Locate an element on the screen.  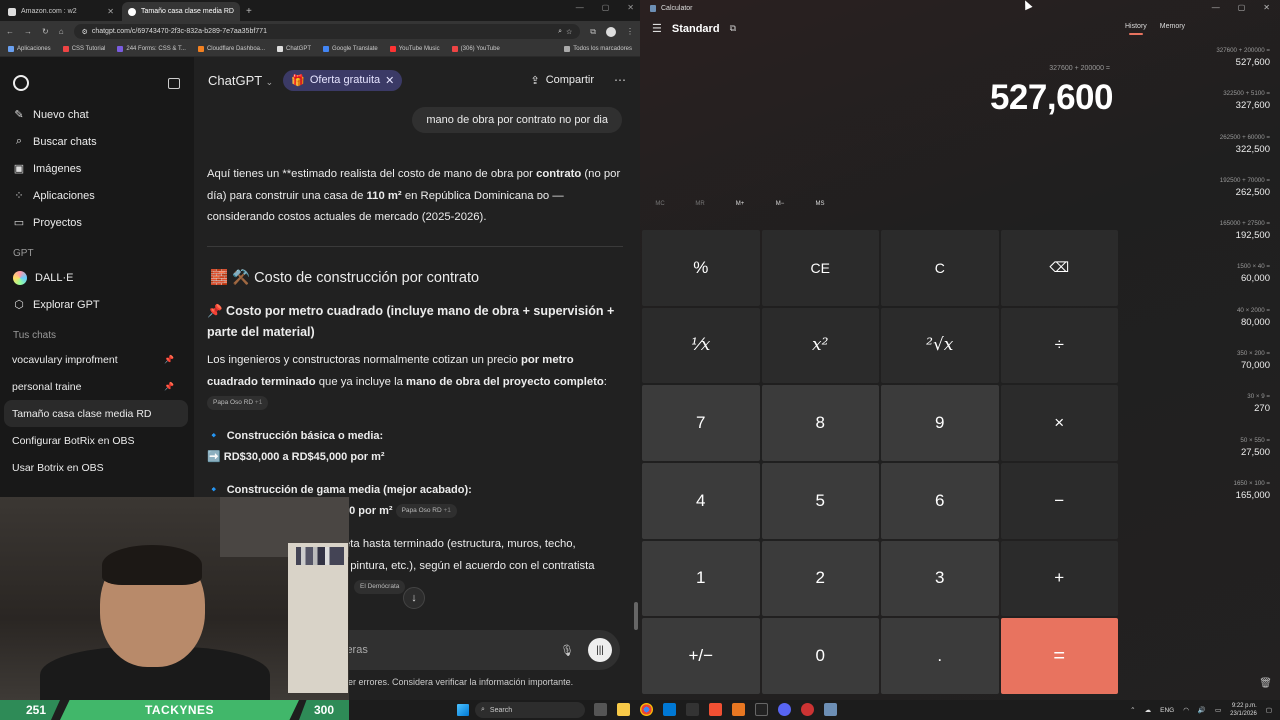
volume-icon: 🔊 is located at coordinates (1202, 710).